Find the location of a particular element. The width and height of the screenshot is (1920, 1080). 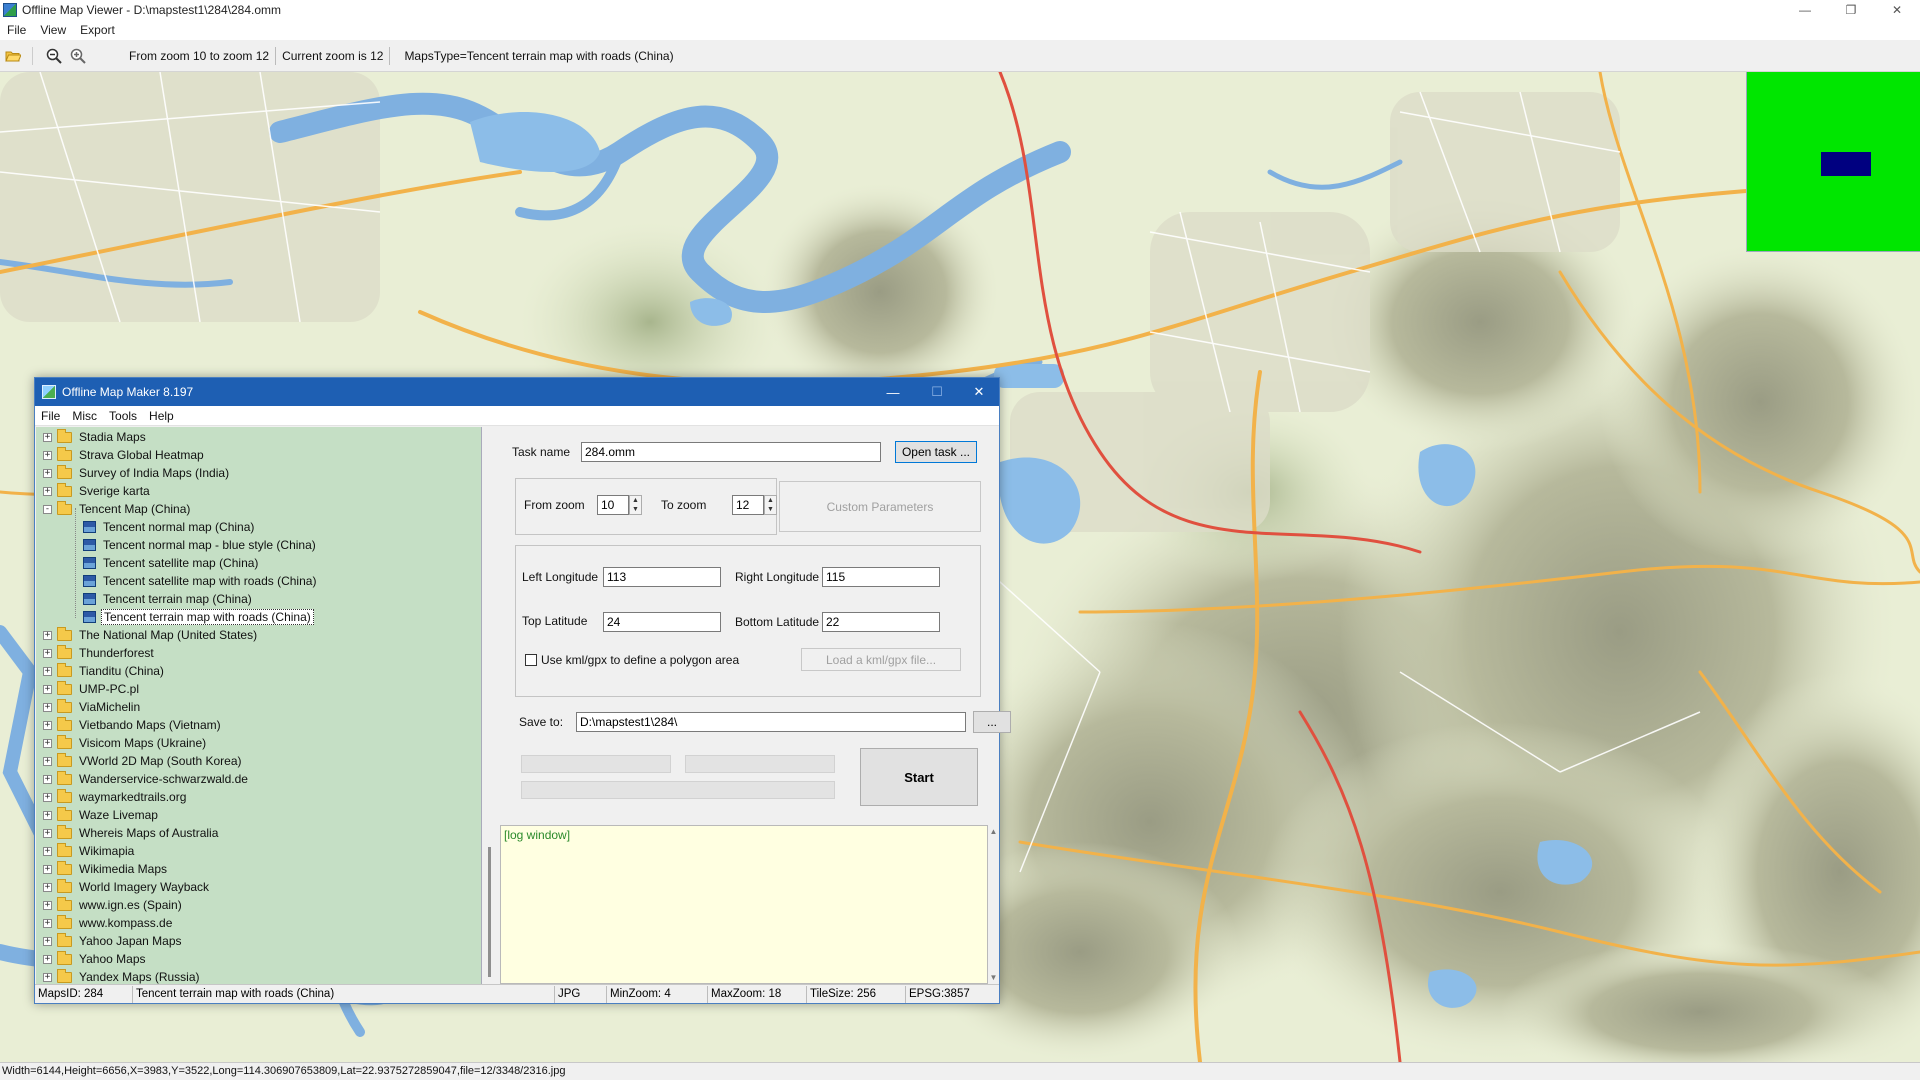

tree-item: + Survey of India Maps (India) is located at coordinates (258, 473).